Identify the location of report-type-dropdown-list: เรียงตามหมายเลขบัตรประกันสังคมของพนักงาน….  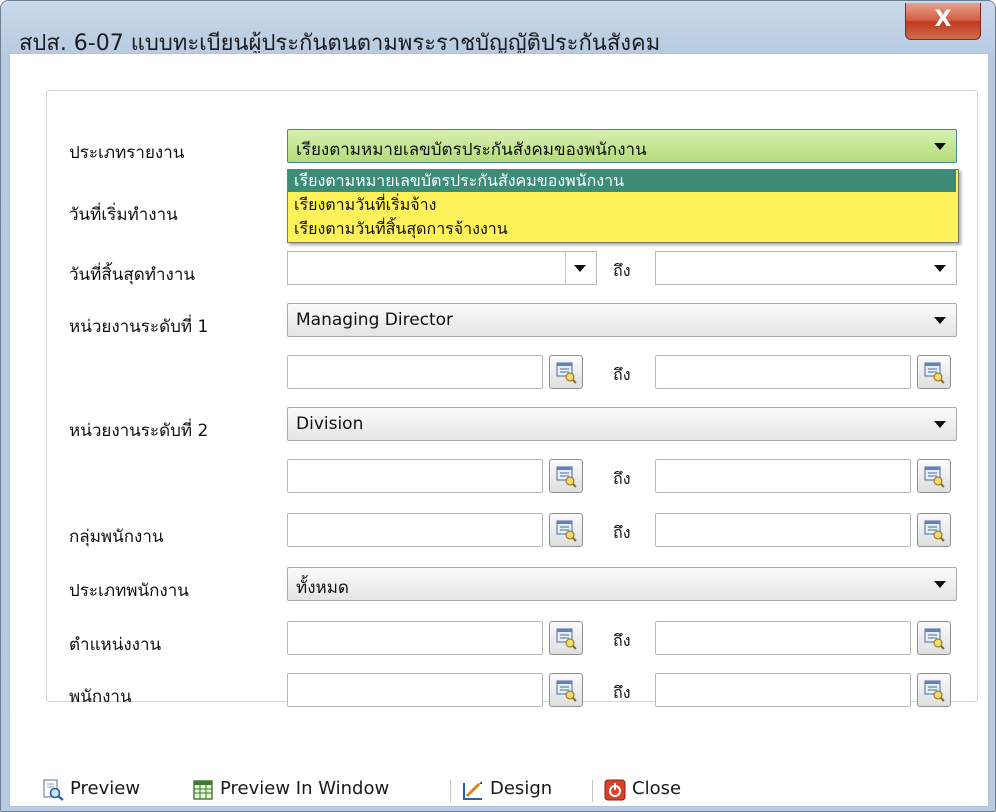
(623, 206).